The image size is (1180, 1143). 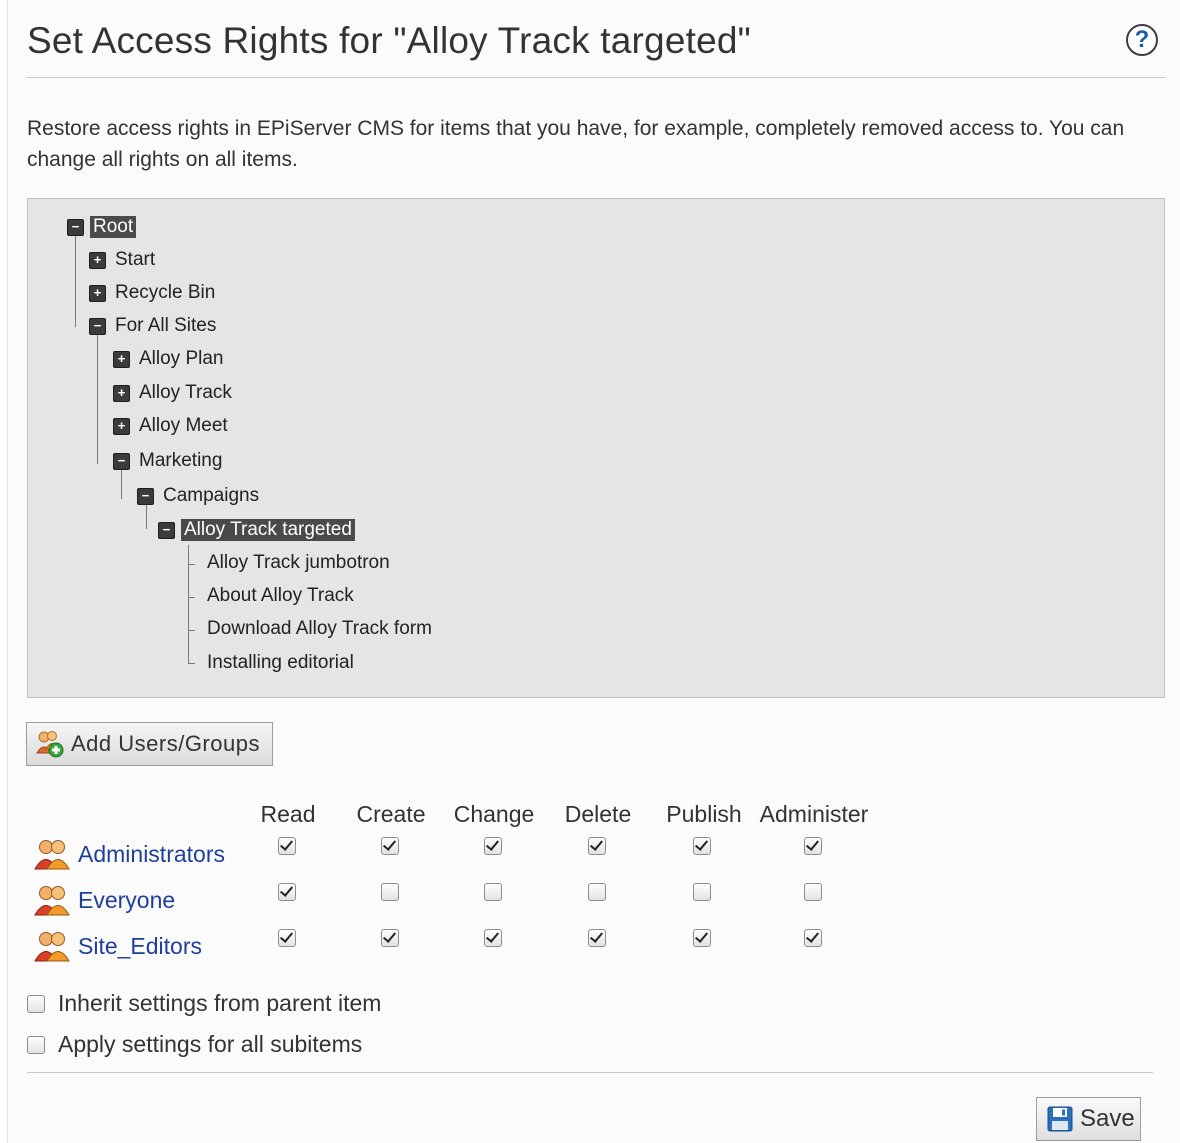 What do you see at coordinates (181, 359) in the screenshot?
I see `tree-node-label: Alloy Plan` at bounding box center [181, 359].